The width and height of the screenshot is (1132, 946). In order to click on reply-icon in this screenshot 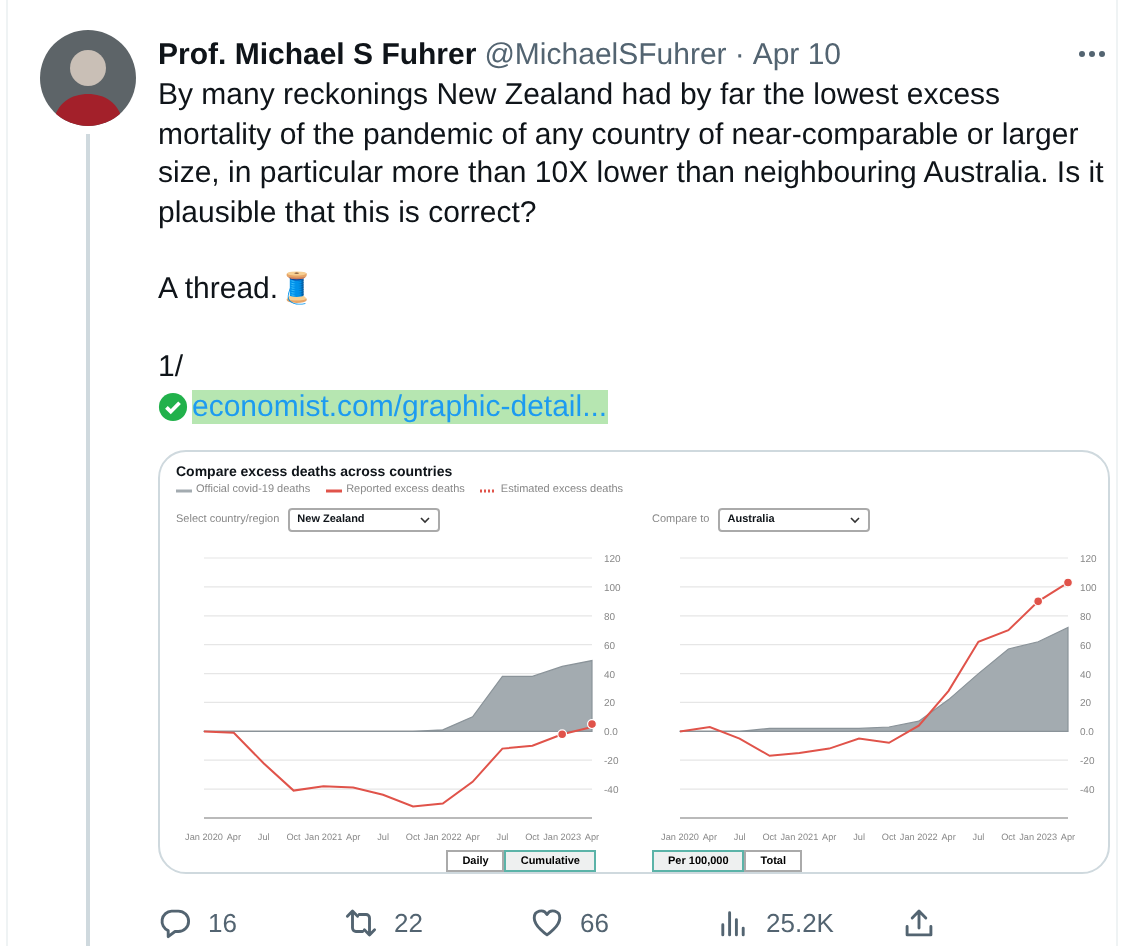, I will do `click(175, 922)`.